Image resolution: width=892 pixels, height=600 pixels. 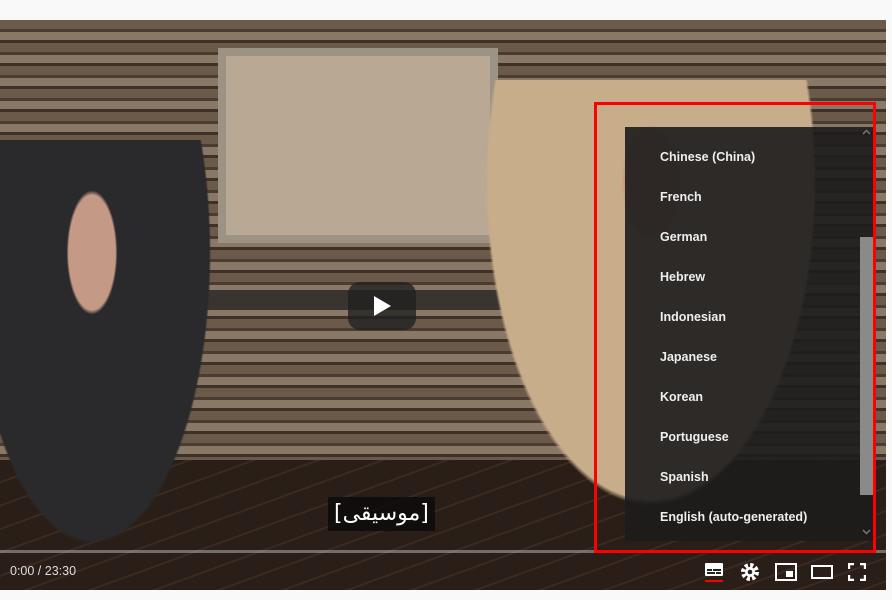 I want to click on cork-board, so click(x=358, y=145).